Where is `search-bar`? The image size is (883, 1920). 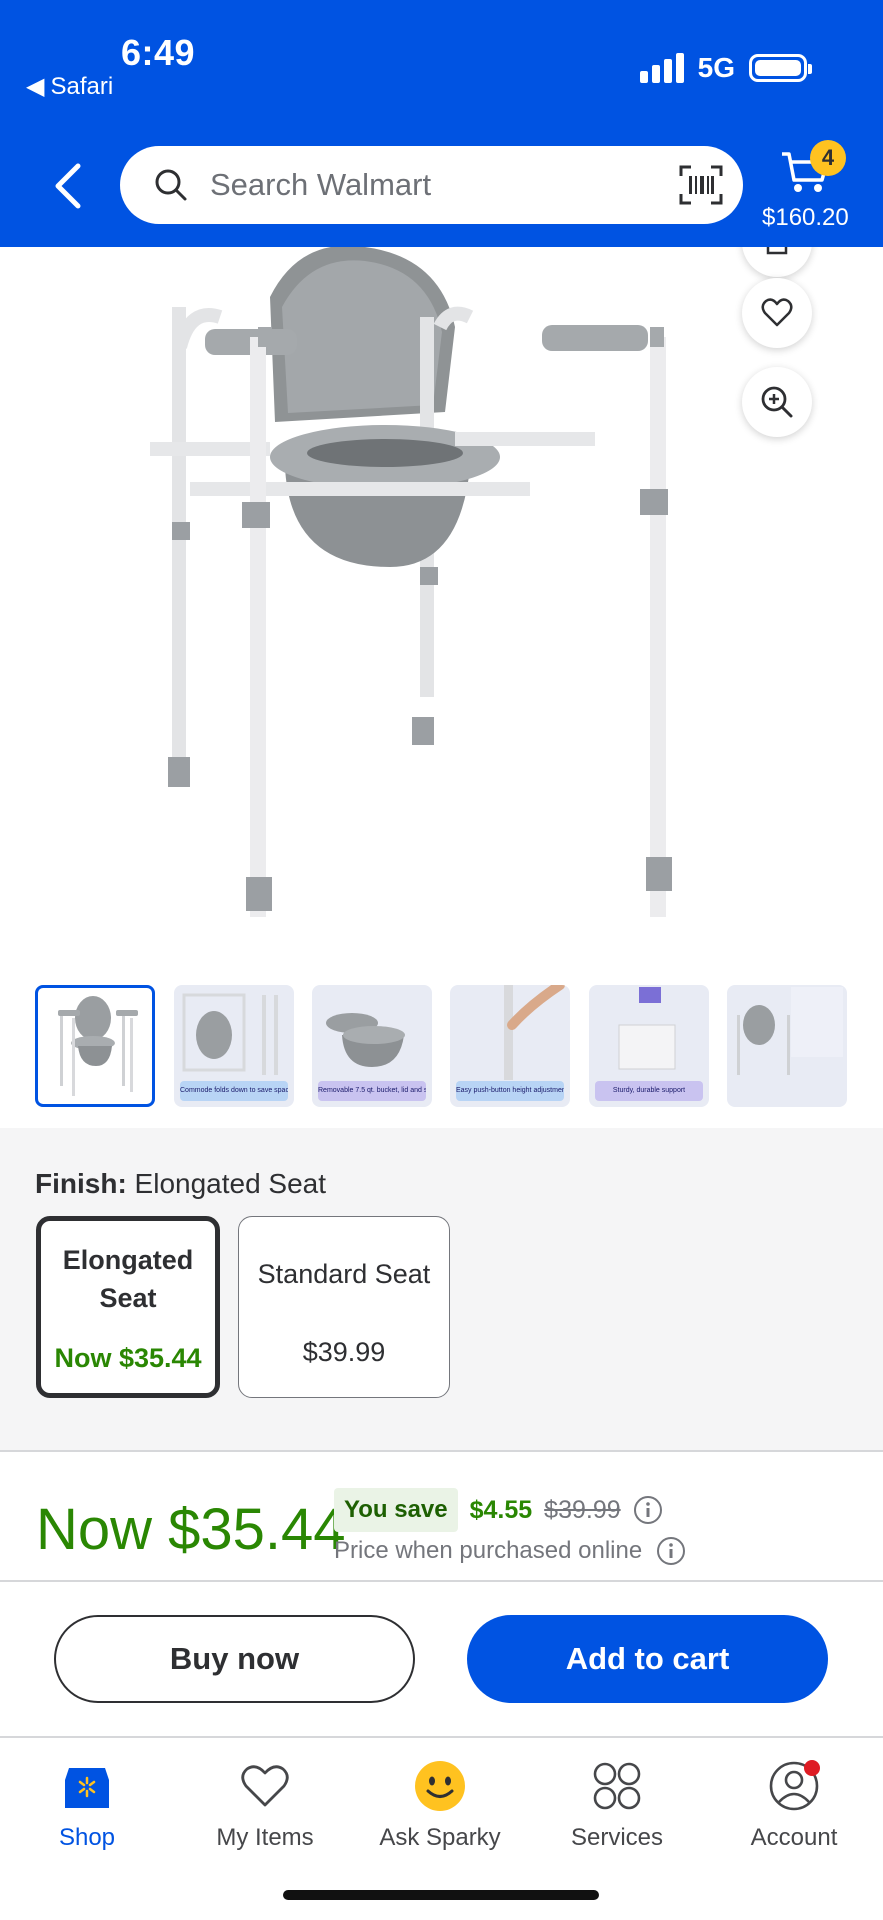 search-bar is located at coordinates (431, 185).